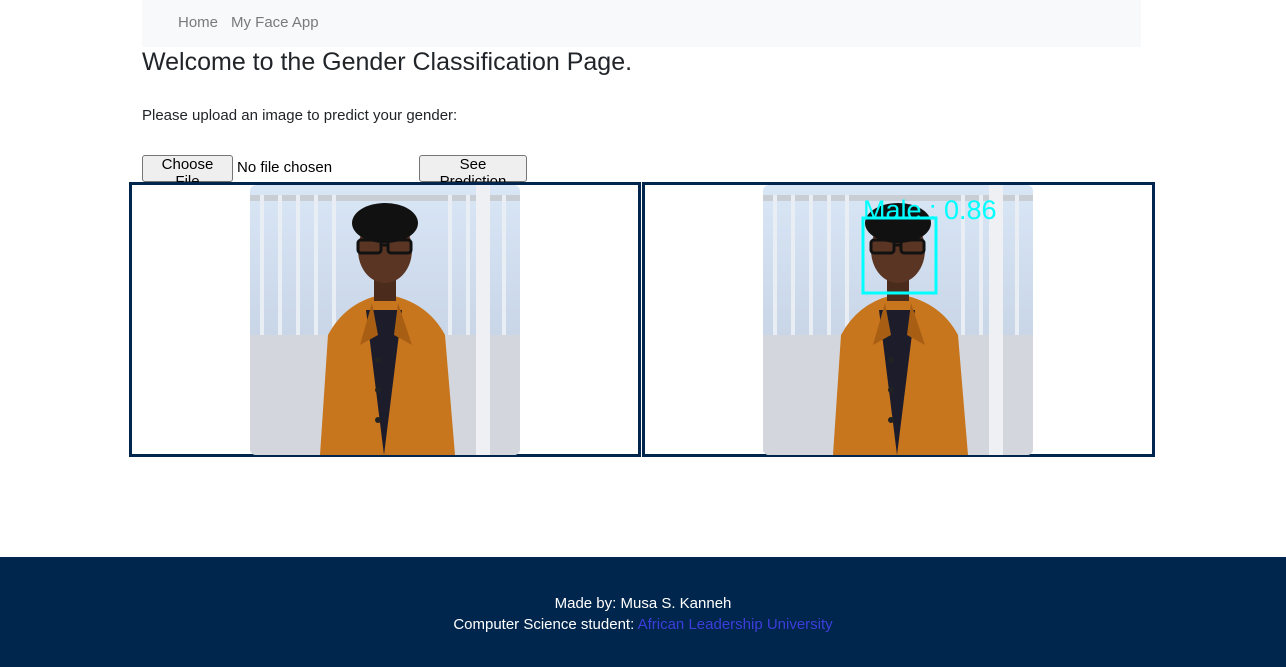 Image resolution: width=1286 pixels, height=667 pixels. Describe the element at coordinates (275, 22) in the screenshot. I see `nav-my-face-app-link: My Face App` at that location.